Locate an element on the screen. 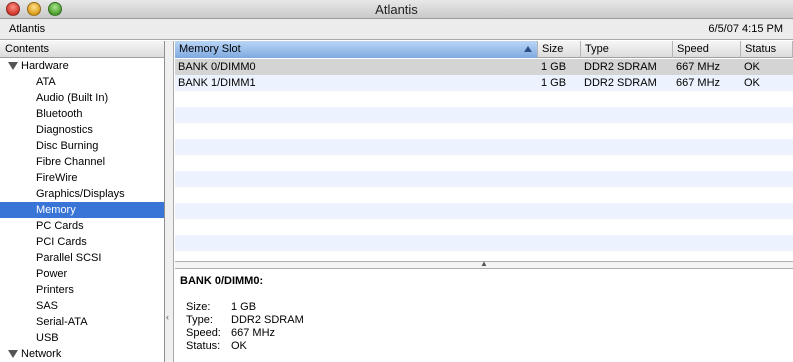 This screenshot has width=793, height=362. sidebar-item-fibre-channel: Fibre Channel is located at coordinates (82, 162).